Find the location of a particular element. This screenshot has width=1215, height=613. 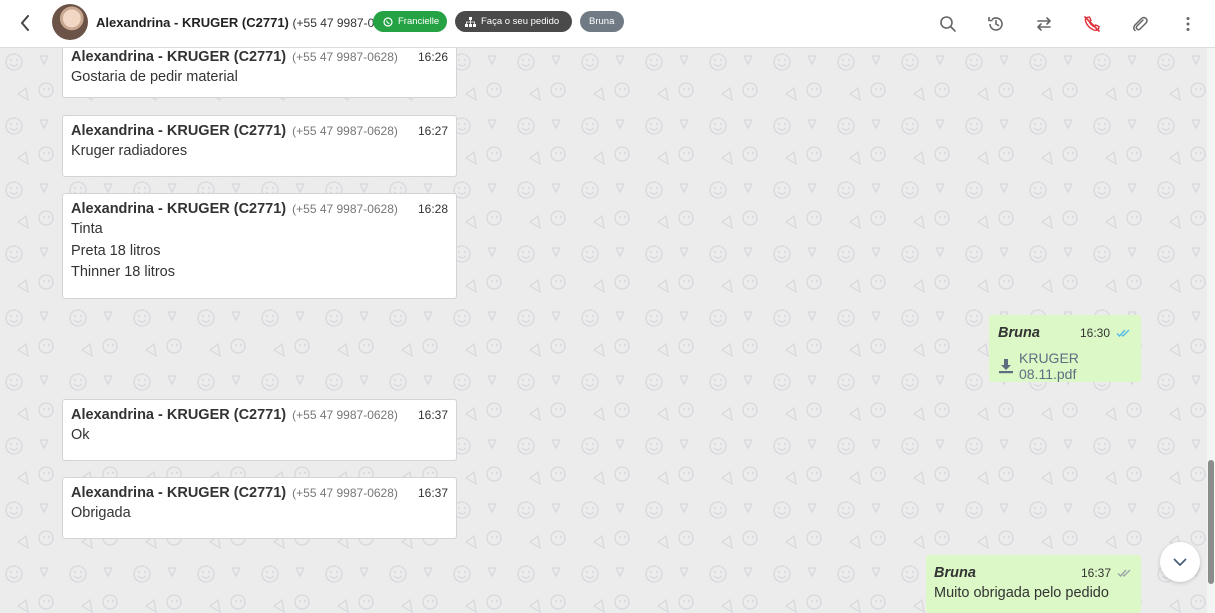

more-icon is located at coordinates (1188, 24).